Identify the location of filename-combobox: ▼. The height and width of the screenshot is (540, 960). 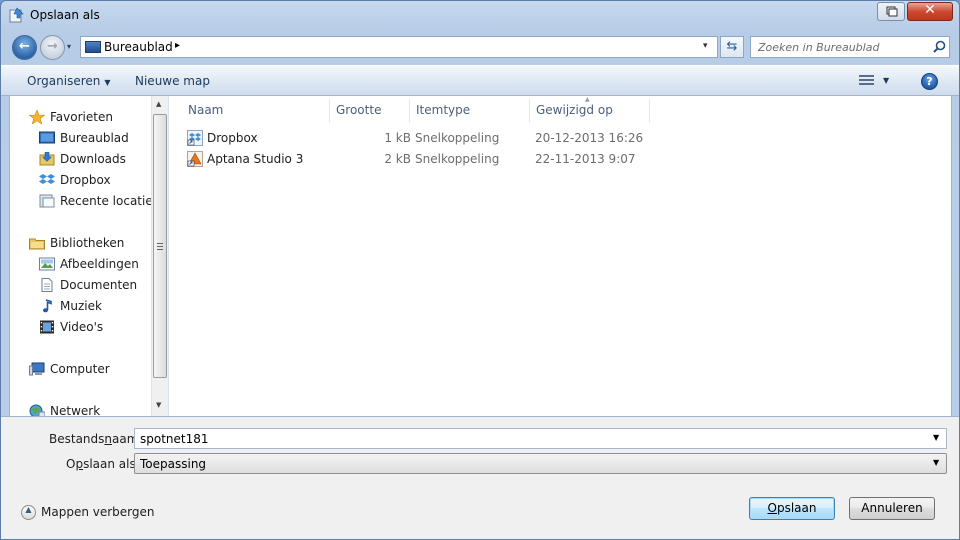
(540, 438).